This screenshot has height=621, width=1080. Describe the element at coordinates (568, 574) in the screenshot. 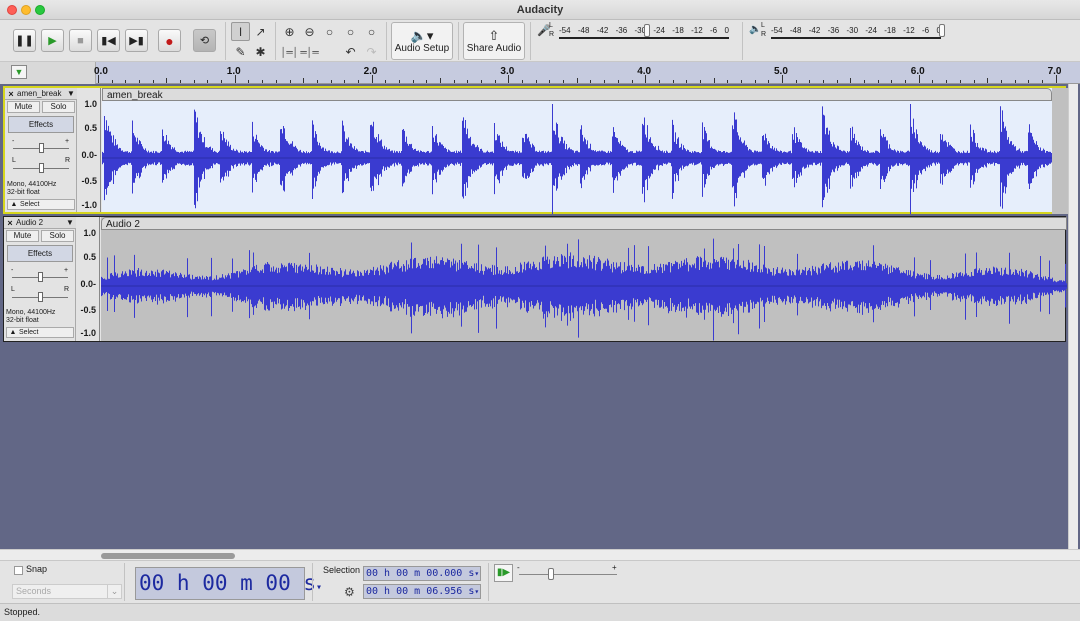

I see `playback-speed-slider` at that location.